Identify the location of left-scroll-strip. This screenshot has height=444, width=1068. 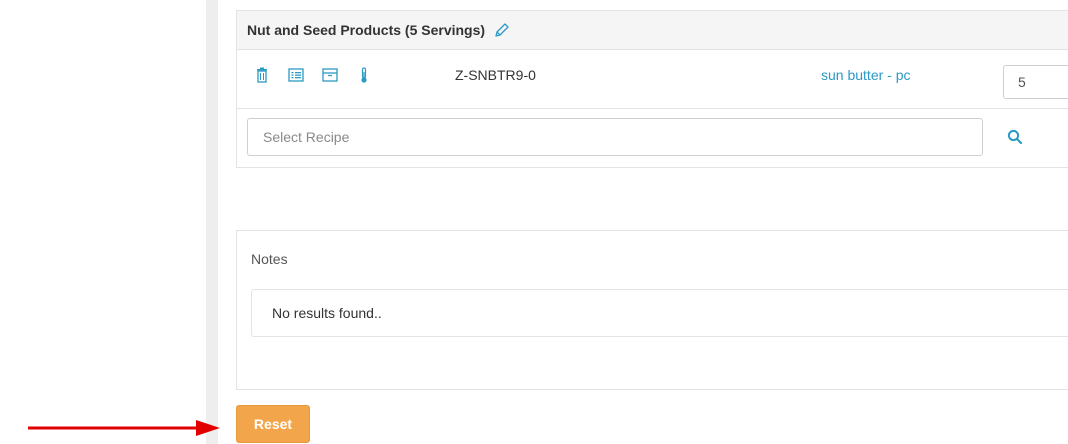
(212, 222).